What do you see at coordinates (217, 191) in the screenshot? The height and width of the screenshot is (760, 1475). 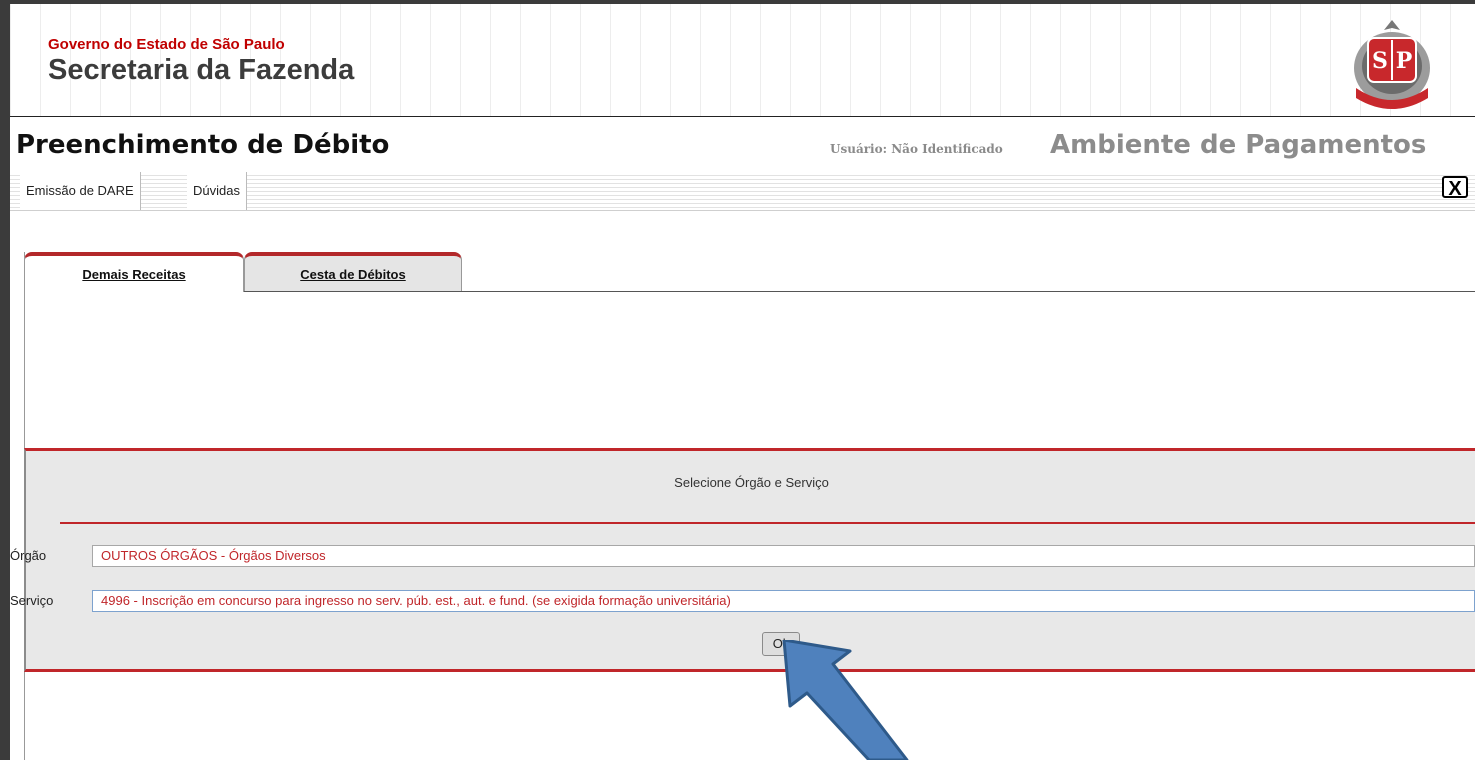 I see `menu-item-duvidas: Dúvidas` at bounding box center [217, 191].